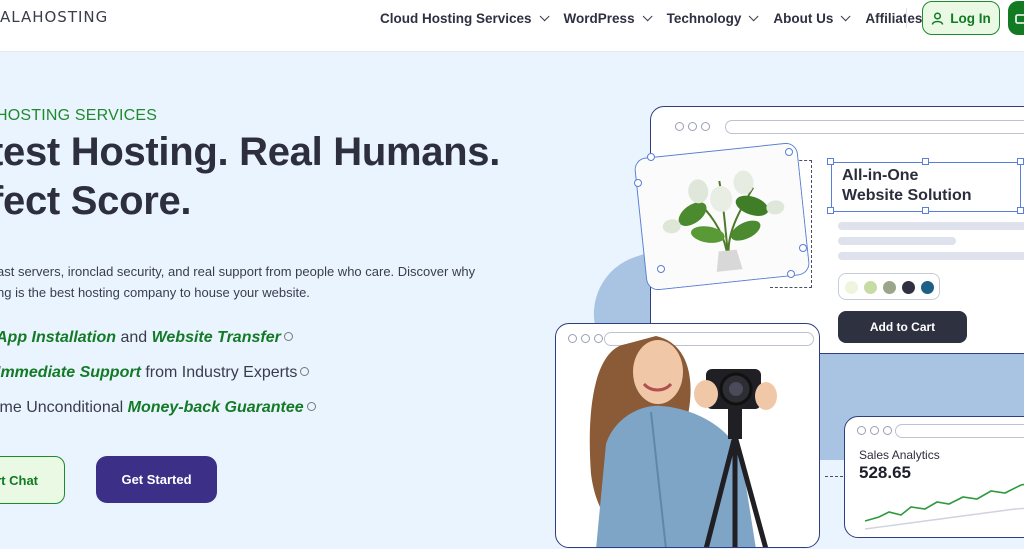  Describe the element at coordinates (938, 18) in the screenshot. I see `user-icon` at that location.